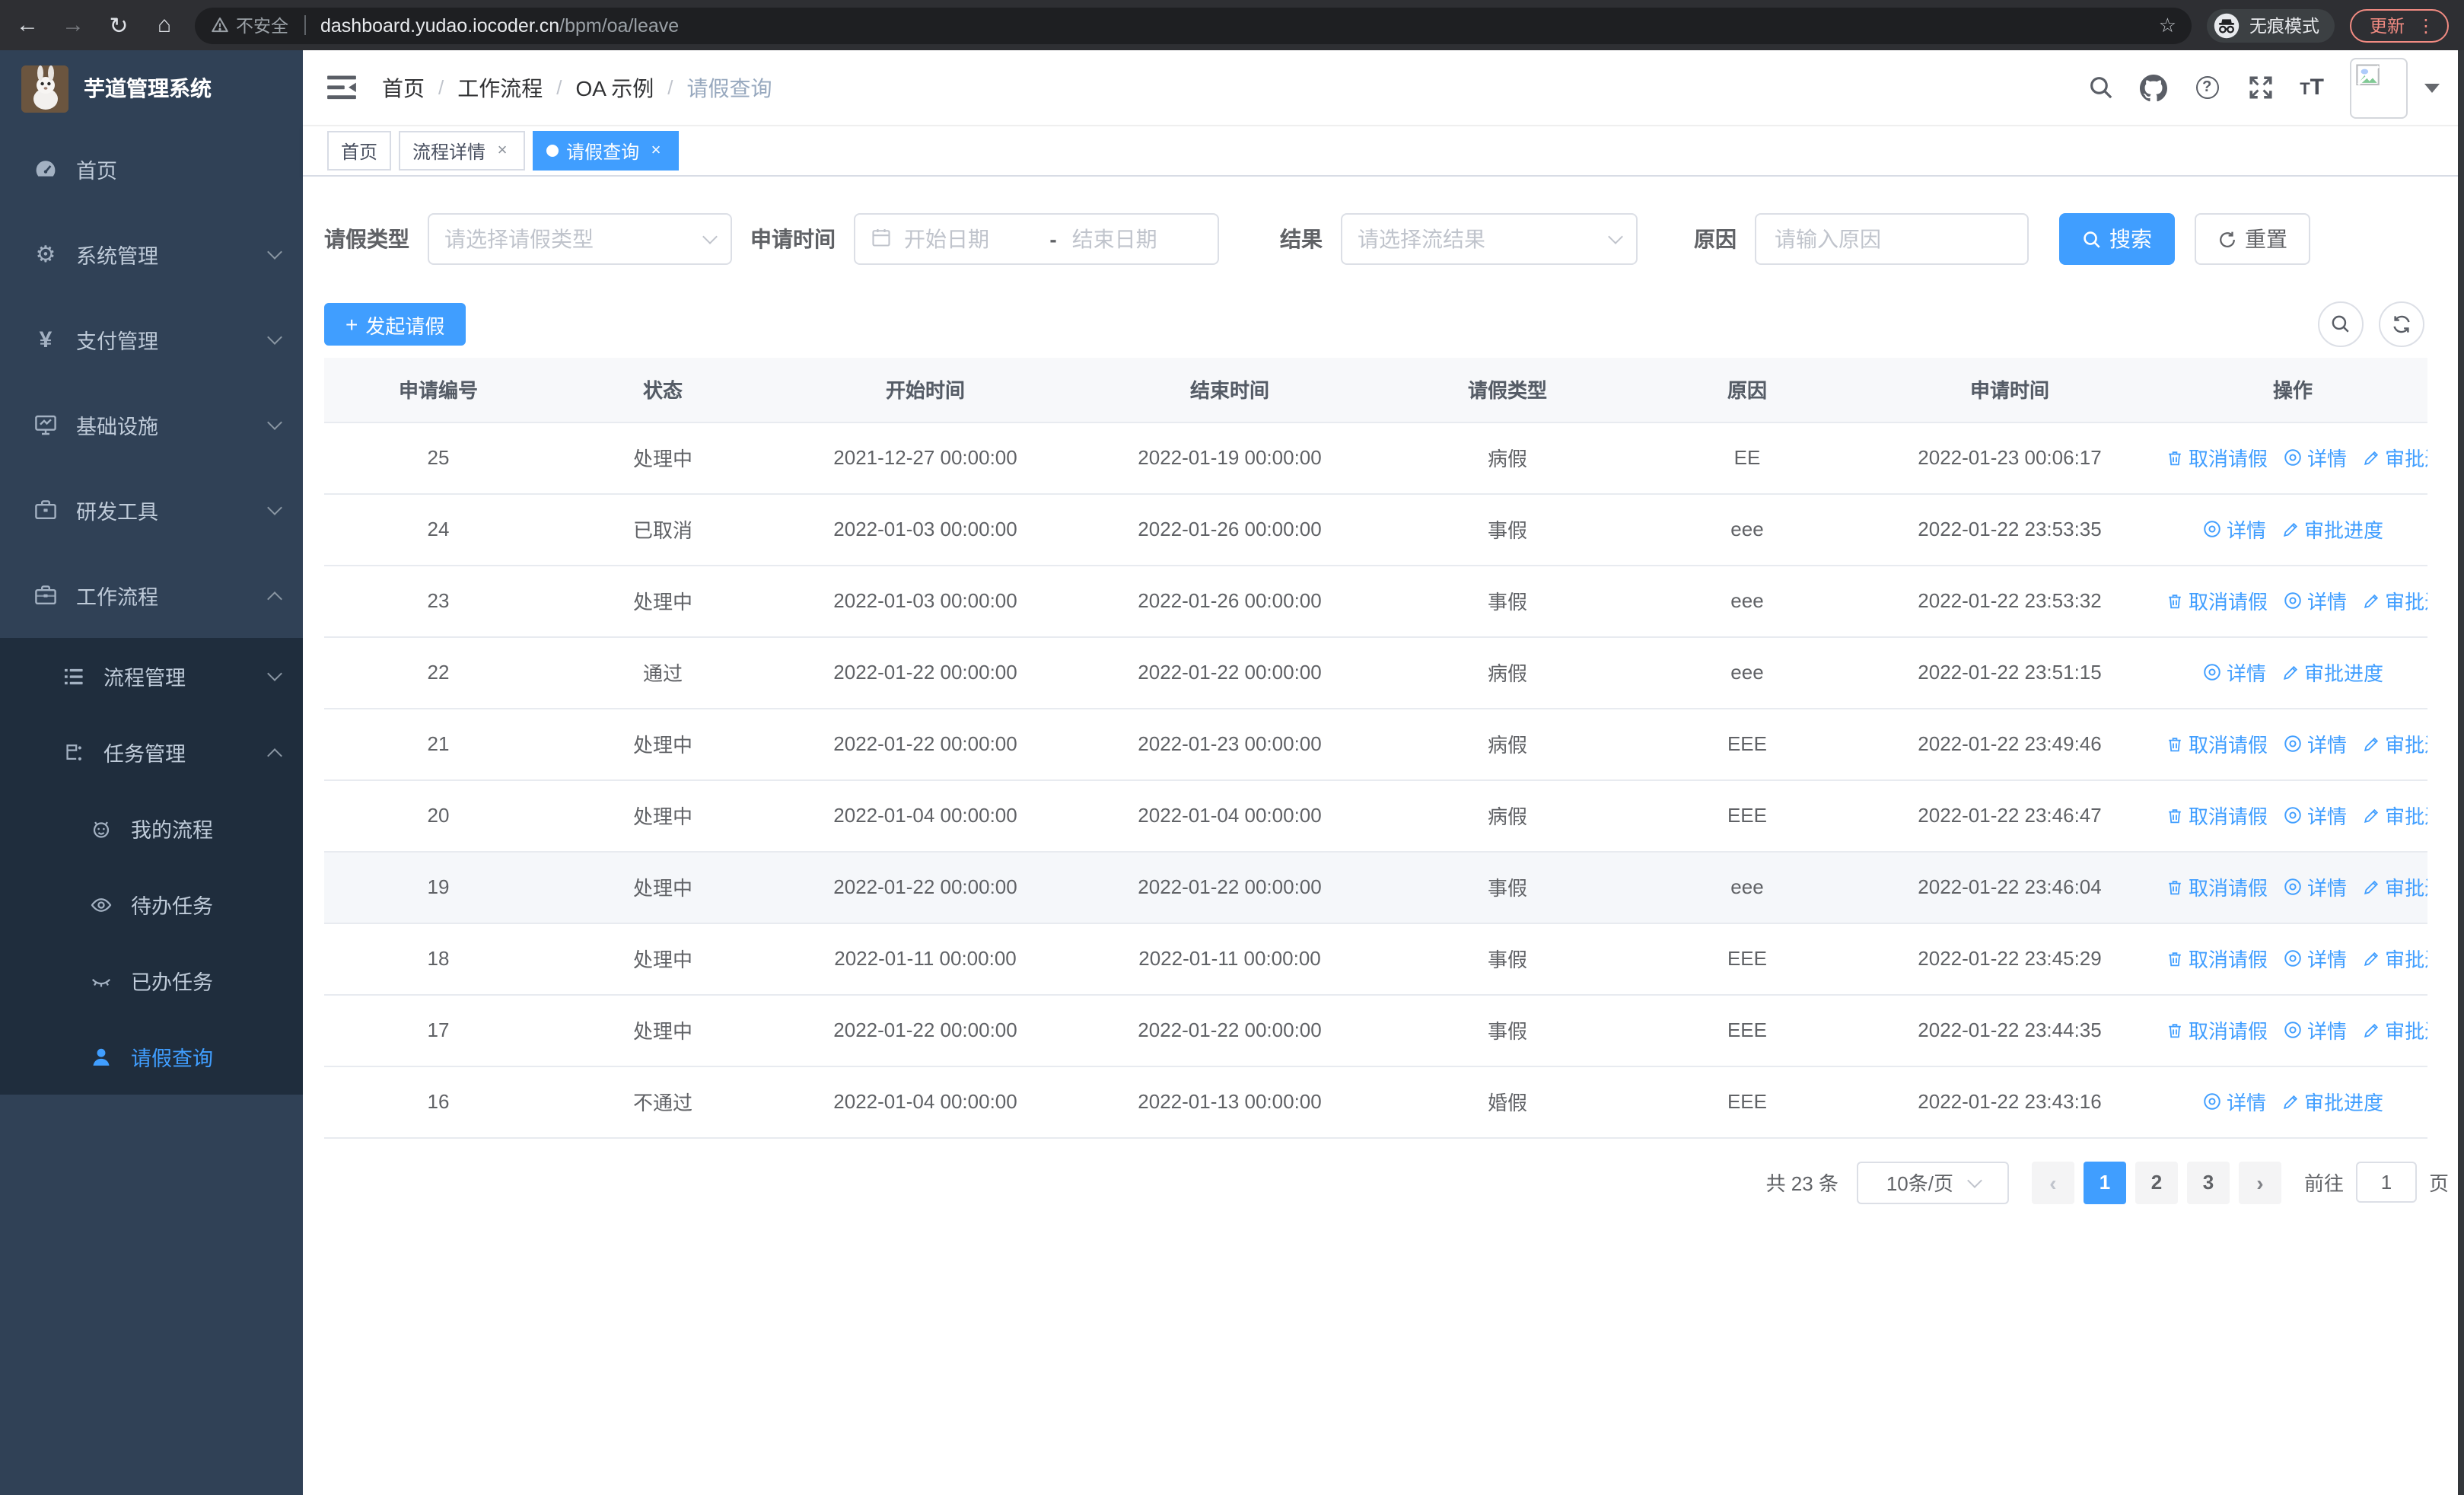 The height and width of the screenshot is (1495, 2464). Describe the element at coordinates (151, 676) in the screenshot. I see `sidebar-item-process-mgmt: 流程管理` at that location.